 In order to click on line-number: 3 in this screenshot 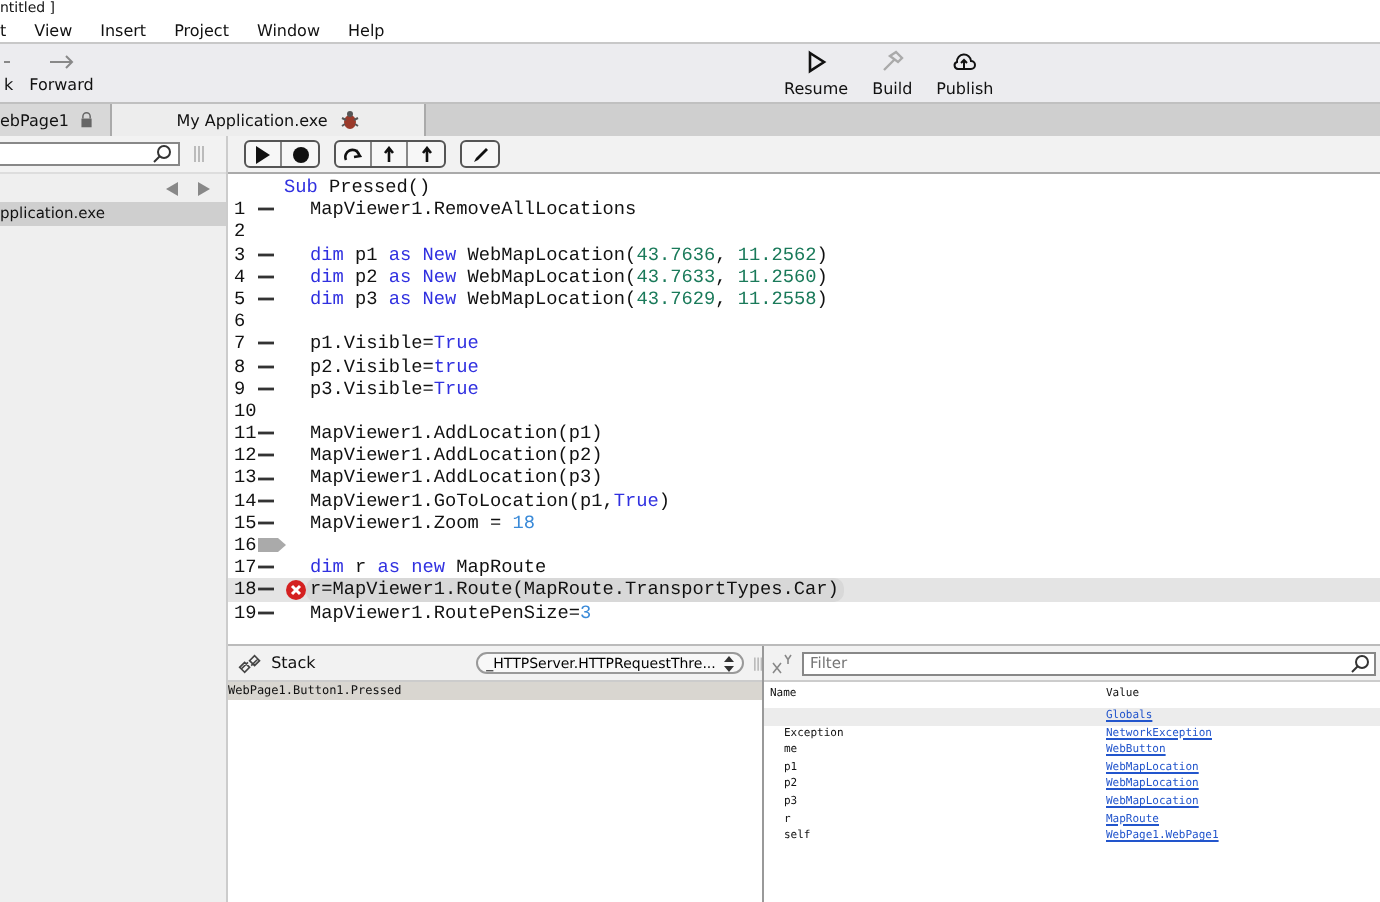, I will do `click(240, 254)`.